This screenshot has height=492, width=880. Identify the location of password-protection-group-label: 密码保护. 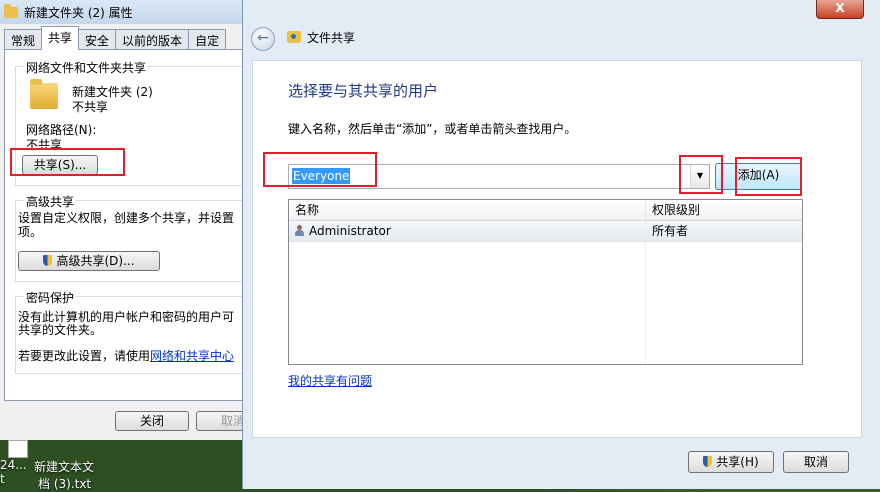
(50, 297).